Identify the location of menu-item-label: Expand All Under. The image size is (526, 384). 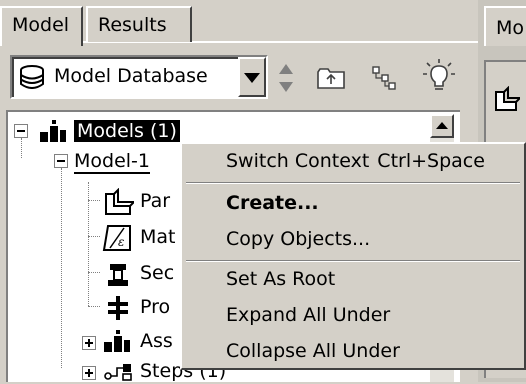
(308, 315).